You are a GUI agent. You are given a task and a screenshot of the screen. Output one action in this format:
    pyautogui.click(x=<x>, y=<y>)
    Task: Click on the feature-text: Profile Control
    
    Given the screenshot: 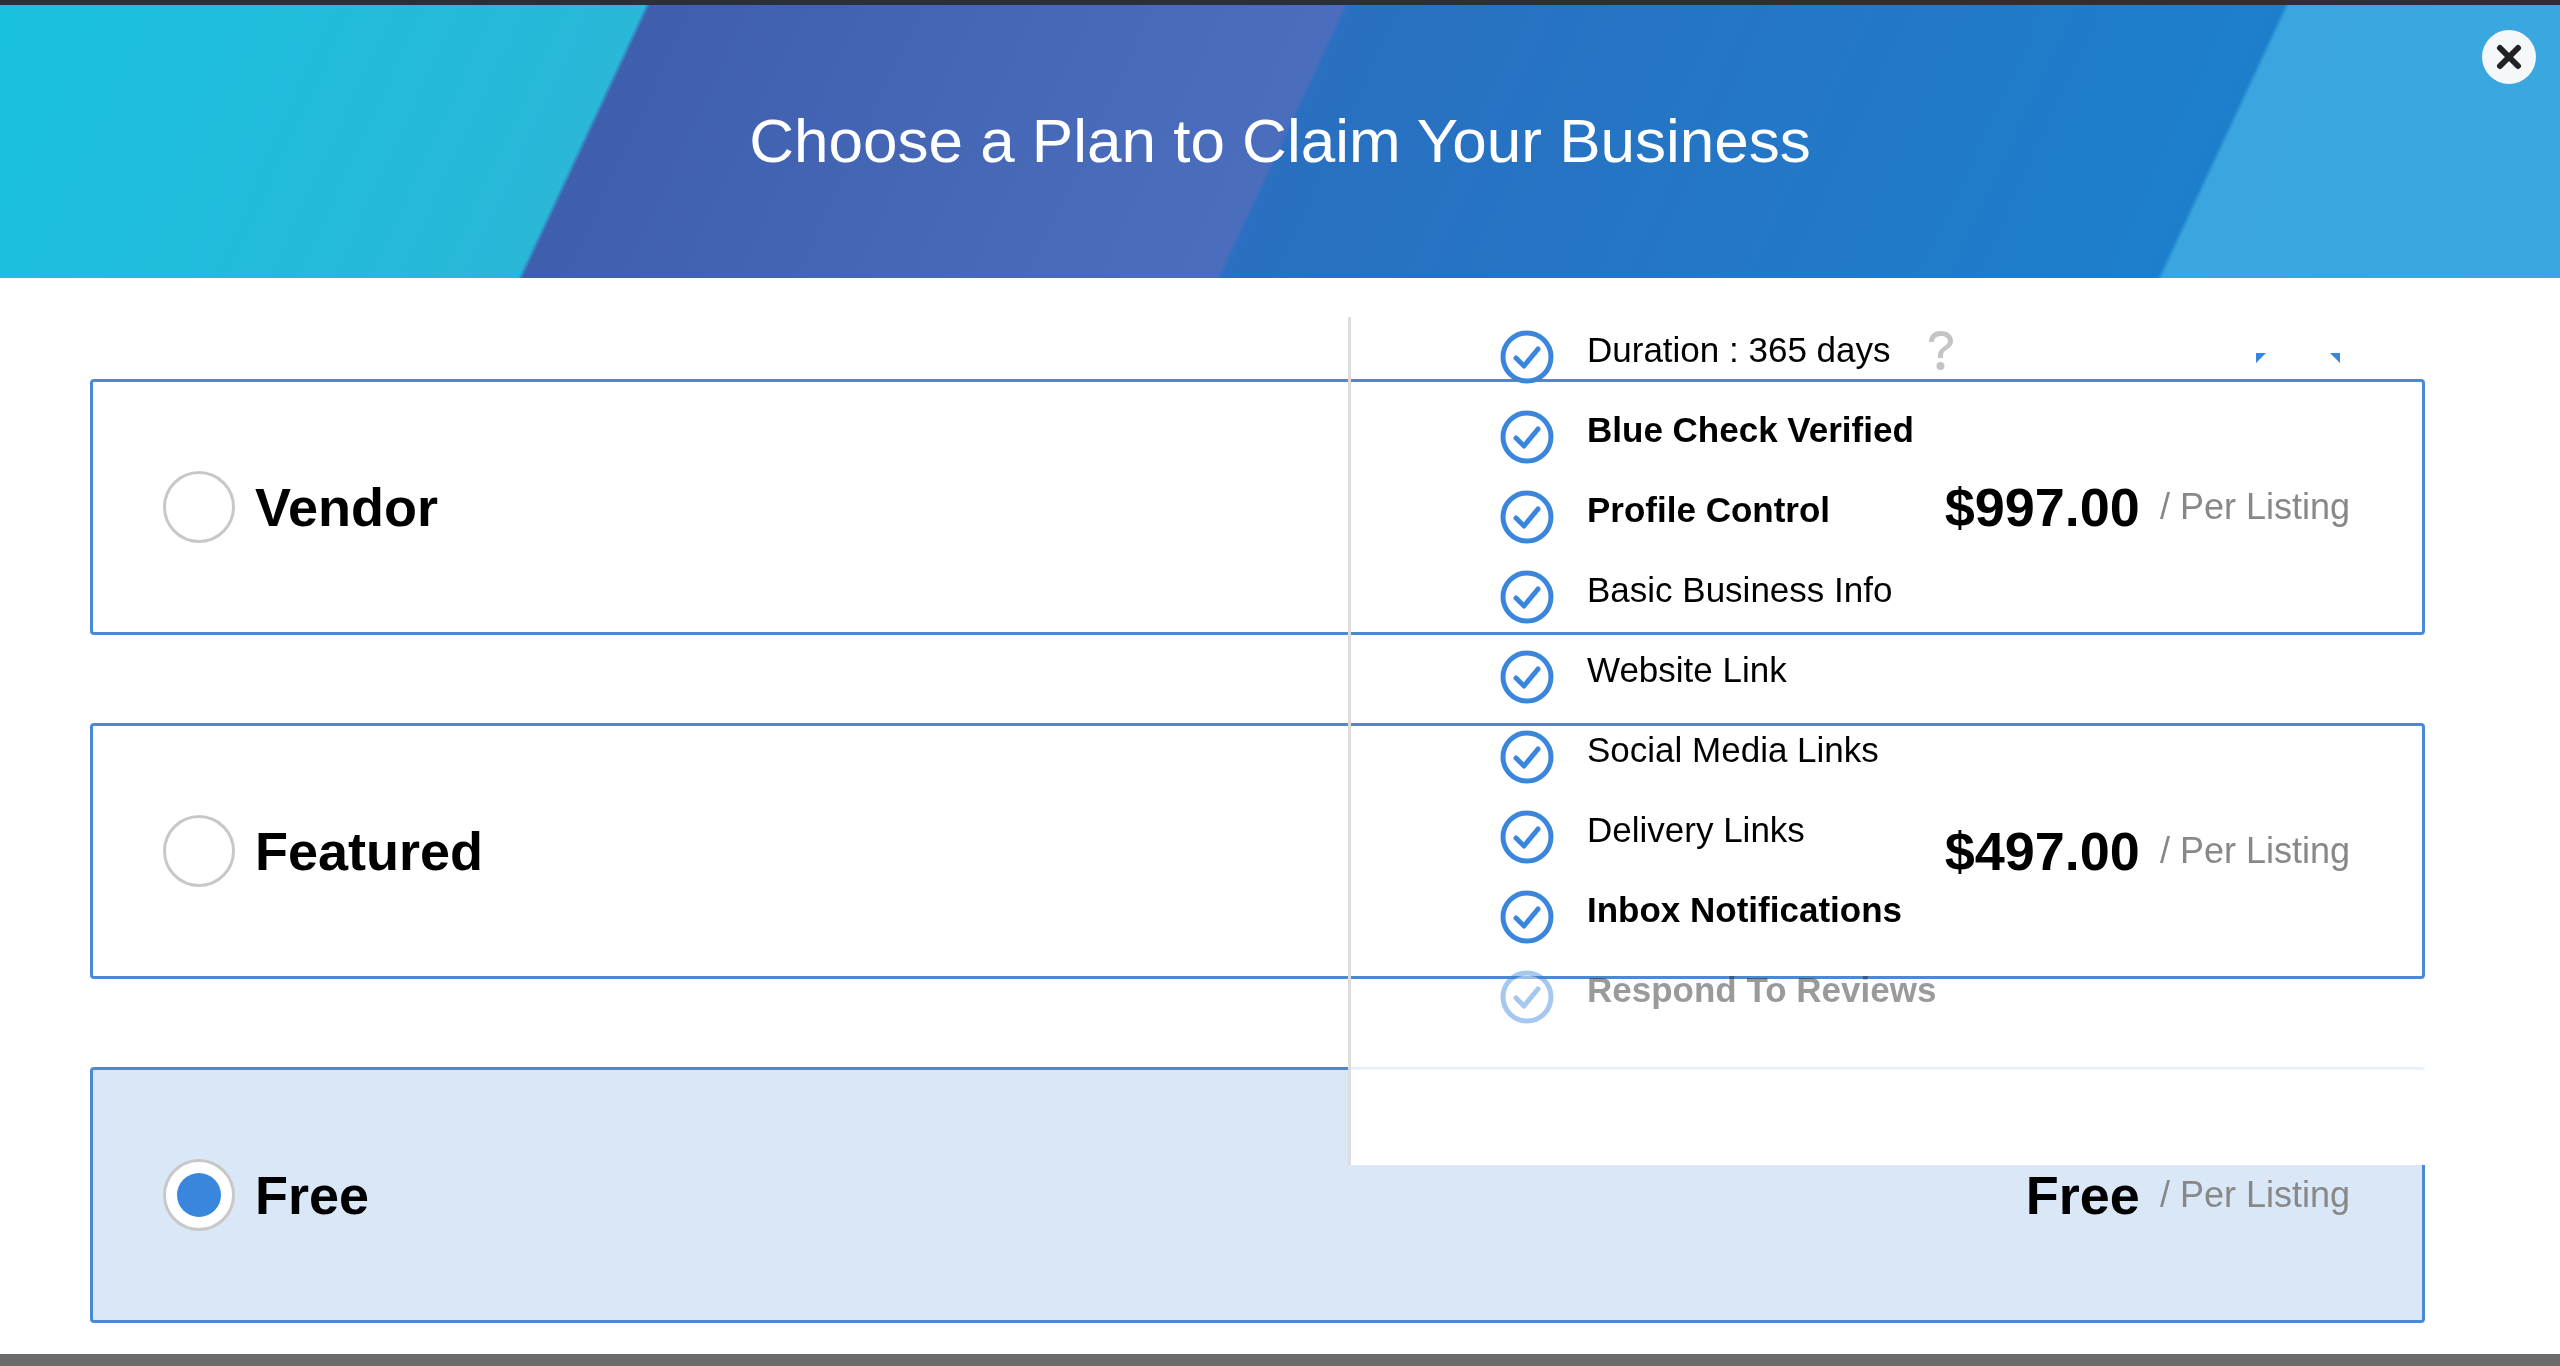 What is the action you would take?
    pyautogui.click(x=1709, y=509)
    